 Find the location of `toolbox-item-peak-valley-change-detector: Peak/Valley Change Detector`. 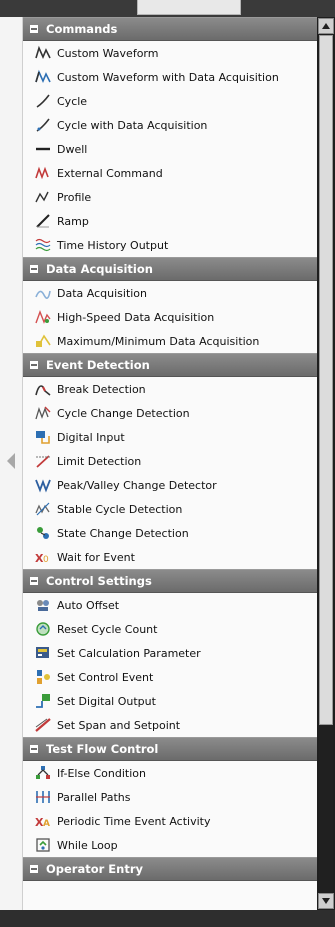

toolbox-item-peak-valley-change-detector: Peak/Valley Change Detector is located at coordinates (170, 485).